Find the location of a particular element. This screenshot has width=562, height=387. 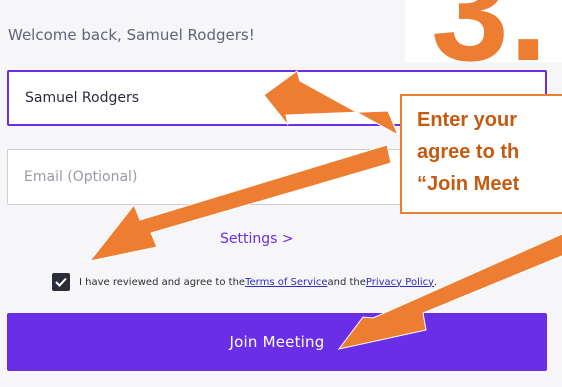

checkmark-icon is located at coordinates (61, 282).